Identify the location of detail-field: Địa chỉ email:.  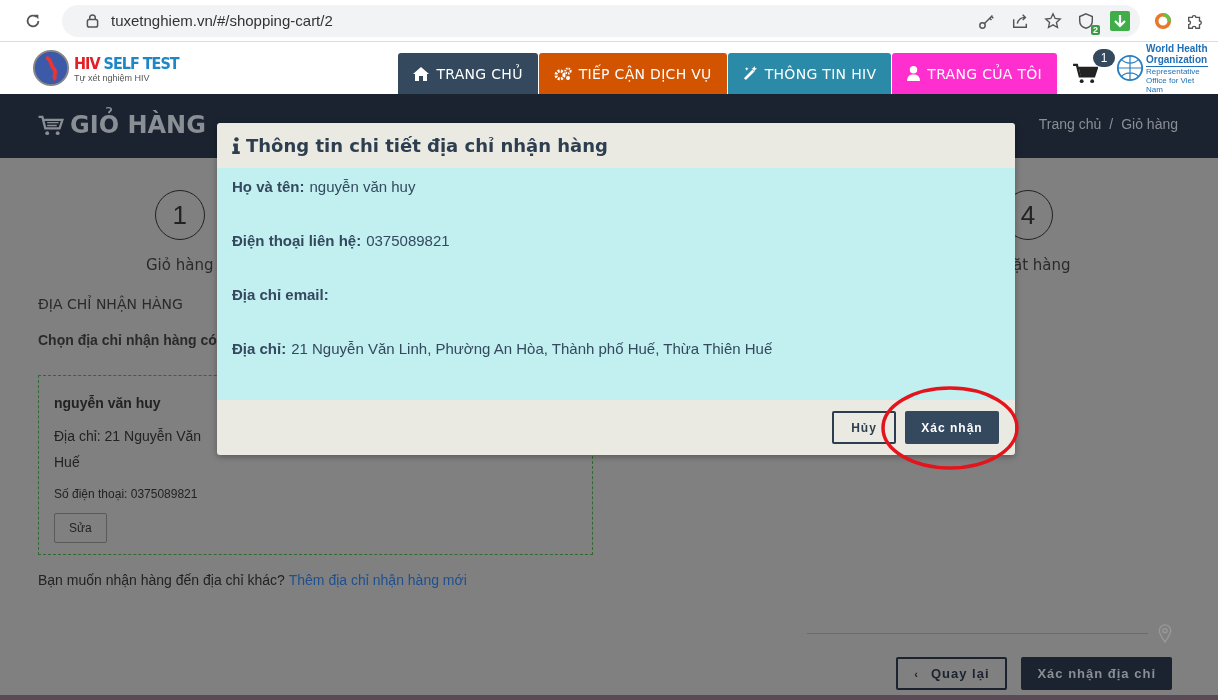
(616, 295).